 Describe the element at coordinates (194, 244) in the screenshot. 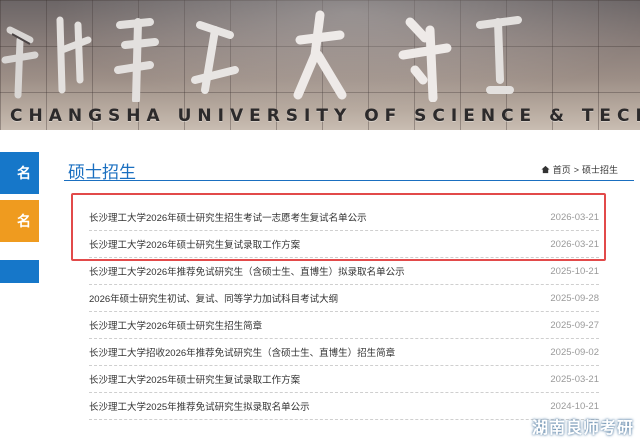

I see `news-title: 长沙理工大学2026年硕士研究生复试录取工作方案` at that location.